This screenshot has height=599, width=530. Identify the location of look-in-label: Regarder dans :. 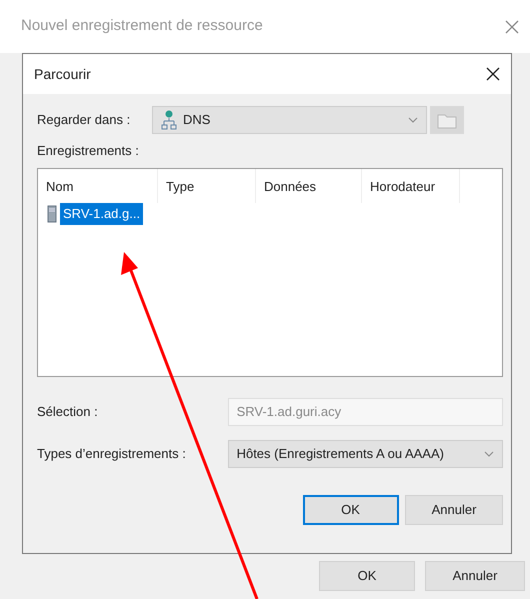
(84, 120).